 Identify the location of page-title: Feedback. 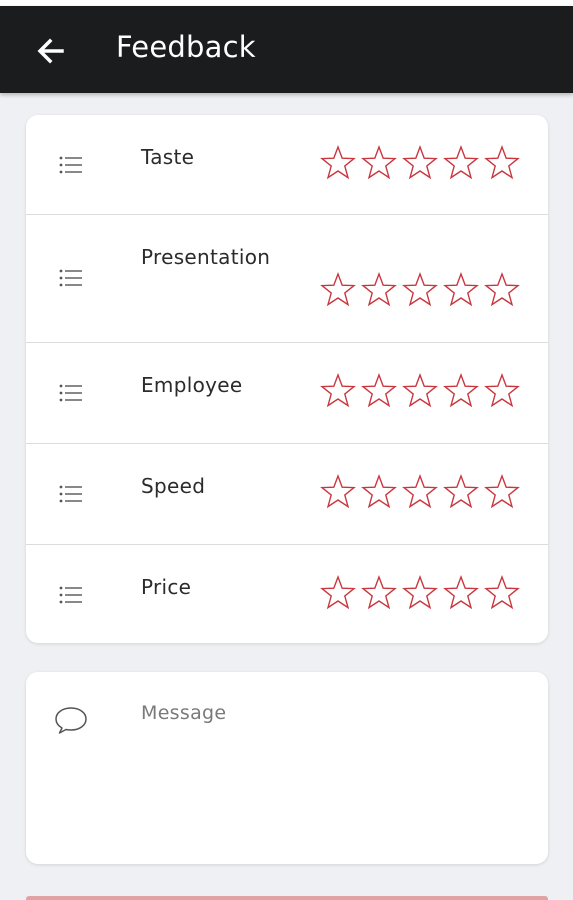
(186, 47).